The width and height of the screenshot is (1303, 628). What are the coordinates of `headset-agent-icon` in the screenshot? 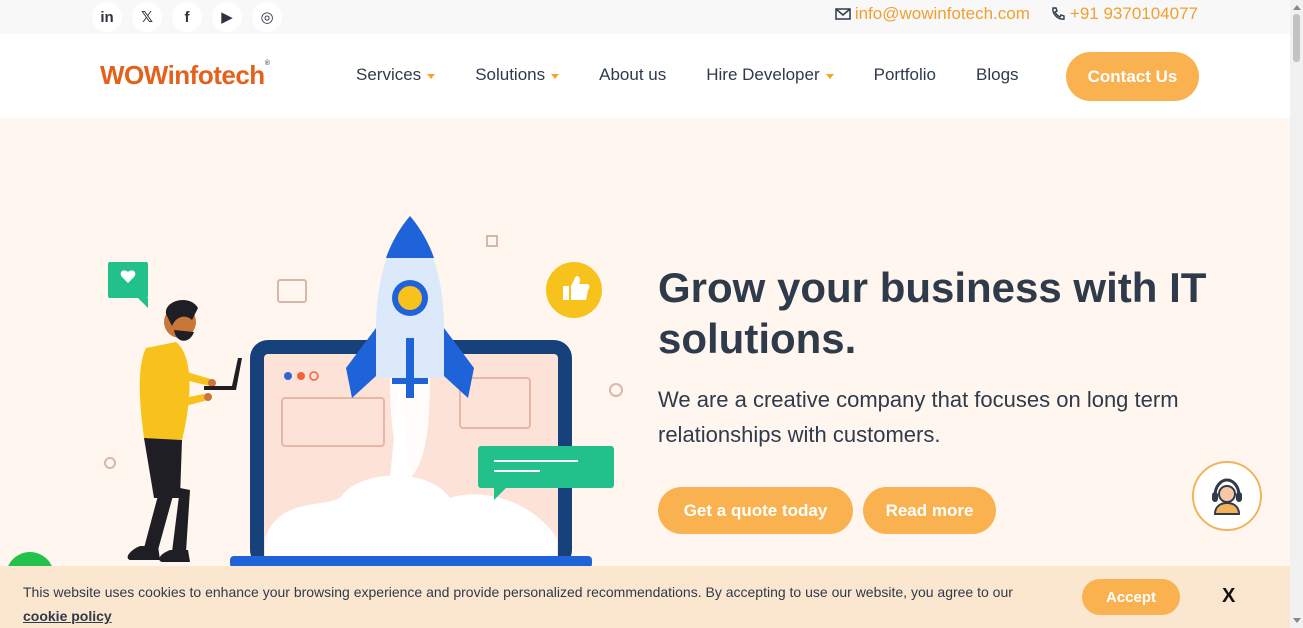 It's located at (1227, 496).